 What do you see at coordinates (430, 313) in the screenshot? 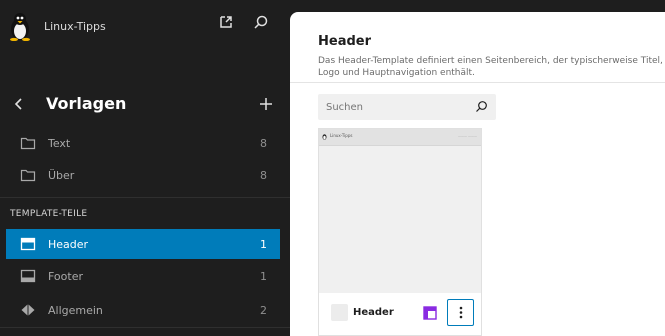
I see `layout-icon` at bounding box center [430, 313].